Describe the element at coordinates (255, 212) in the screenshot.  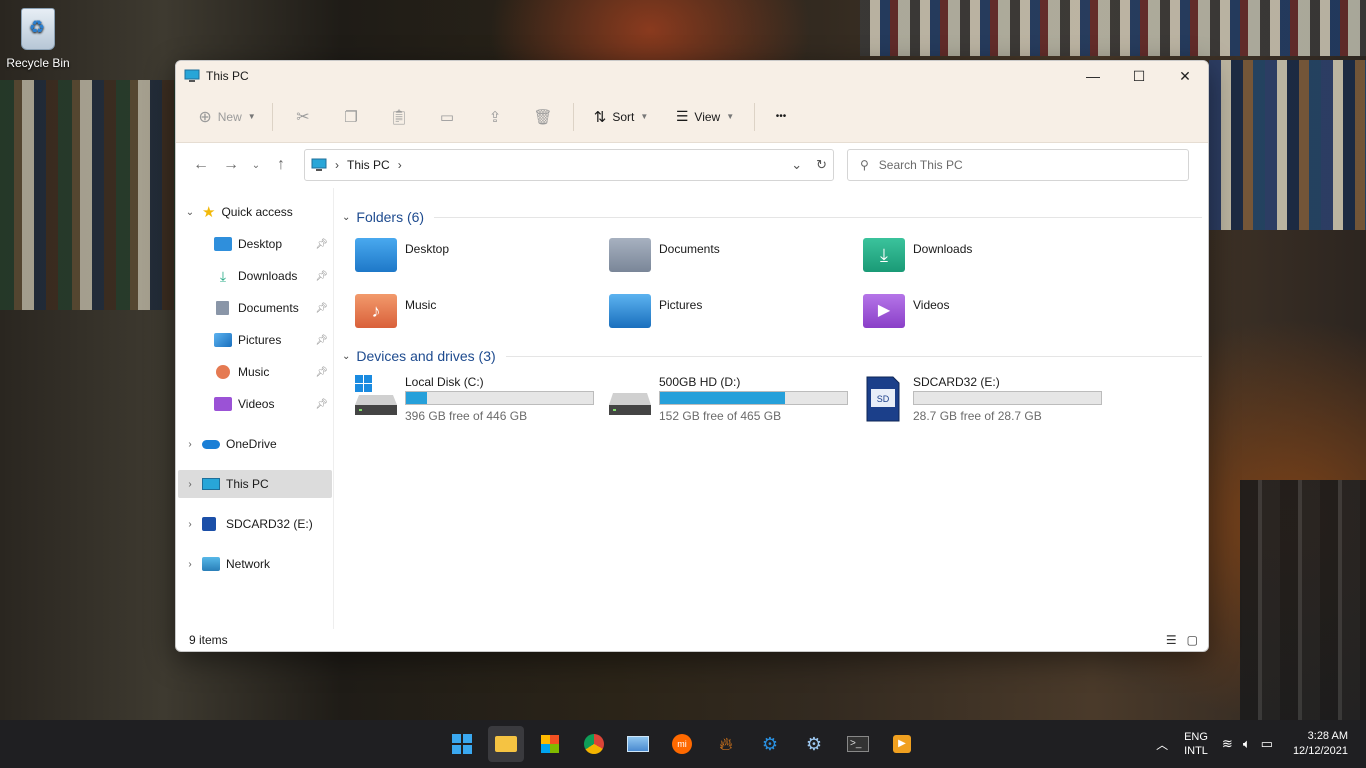
I see `nav-quick-access: ⌄ ★ Quick access` at that location.